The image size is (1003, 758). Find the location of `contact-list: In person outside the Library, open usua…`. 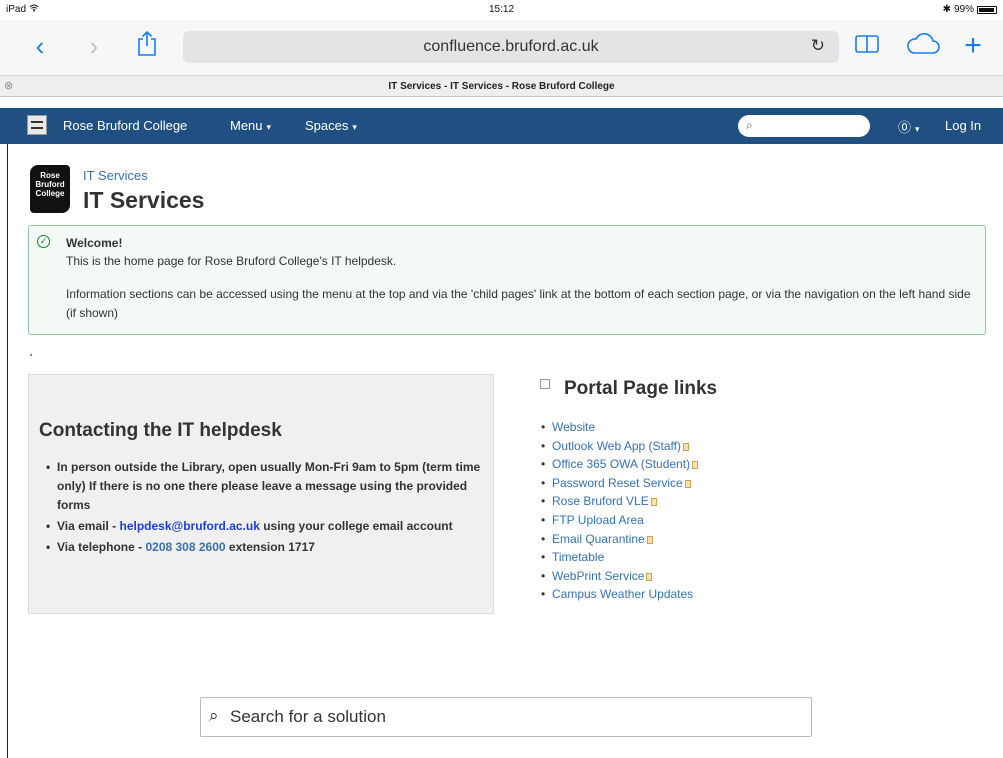

contact-list: In person outside the Library, open usua… is located at coordinates (266, 508).